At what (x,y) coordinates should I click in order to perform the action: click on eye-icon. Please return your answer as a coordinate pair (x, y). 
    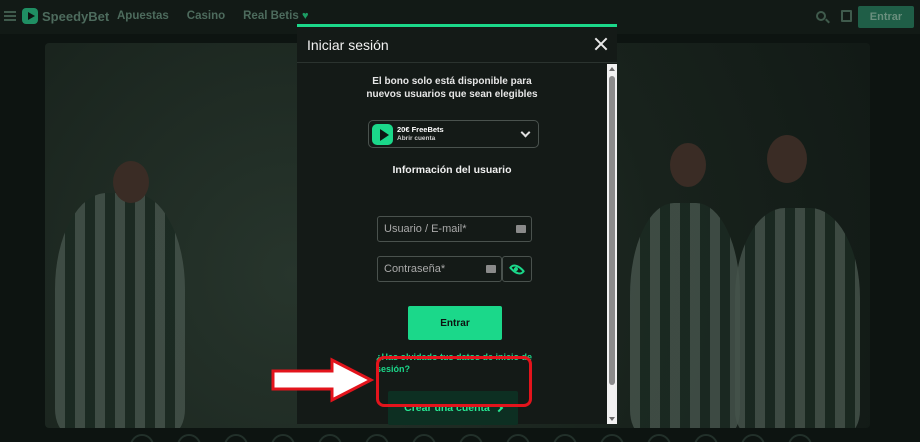
    Looking at the image, I should click on (517, 269).